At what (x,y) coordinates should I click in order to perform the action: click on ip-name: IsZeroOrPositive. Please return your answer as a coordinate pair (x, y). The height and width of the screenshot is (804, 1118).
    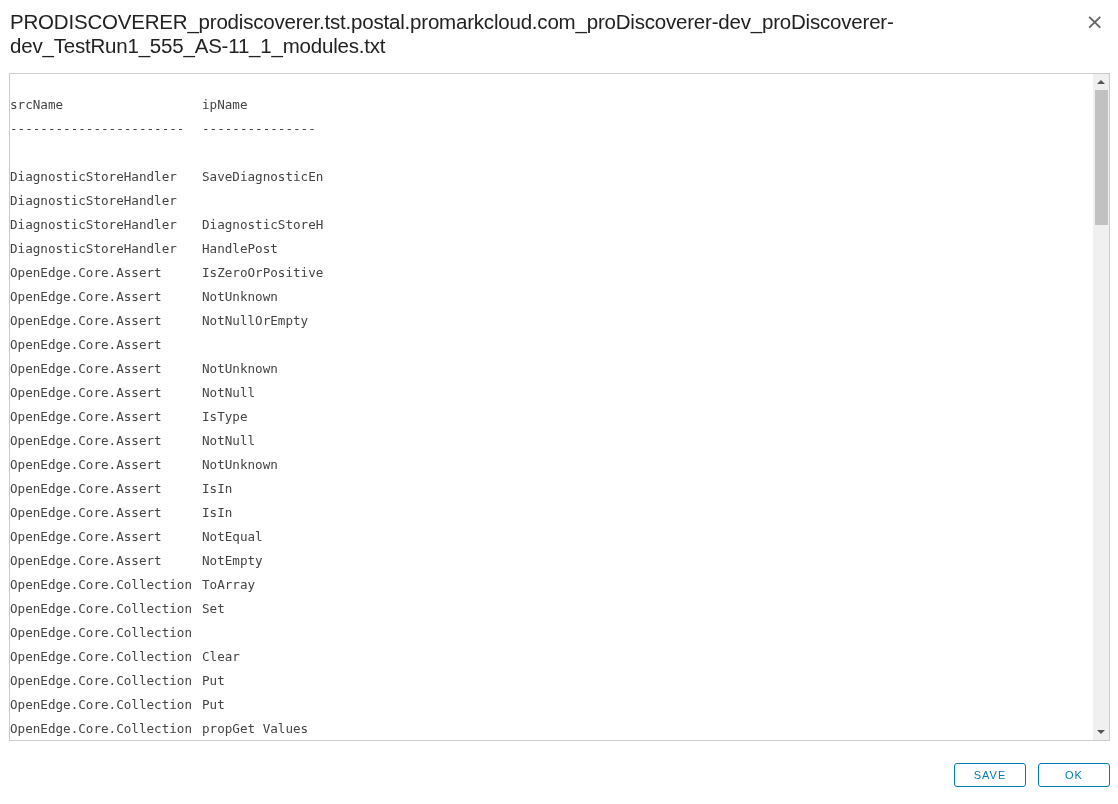
    Looking at the image, I should click on (263, 273).